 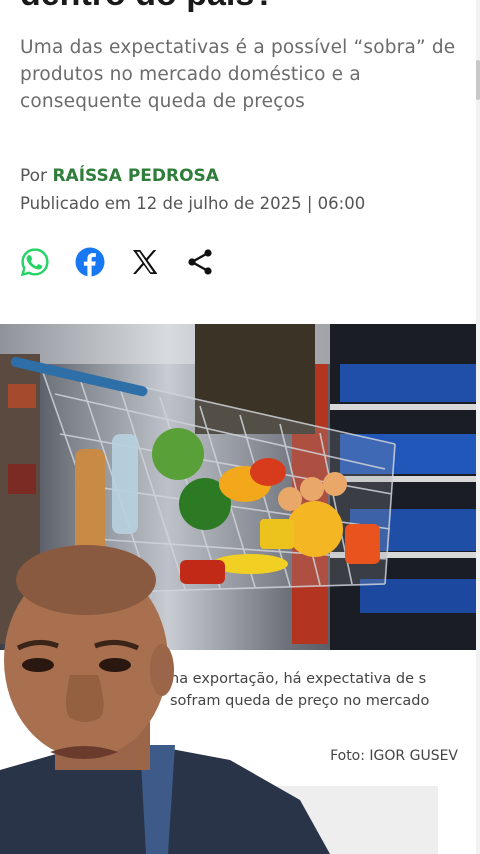 I want to click on scrollbar-thumb, so click(x=478, y=80).